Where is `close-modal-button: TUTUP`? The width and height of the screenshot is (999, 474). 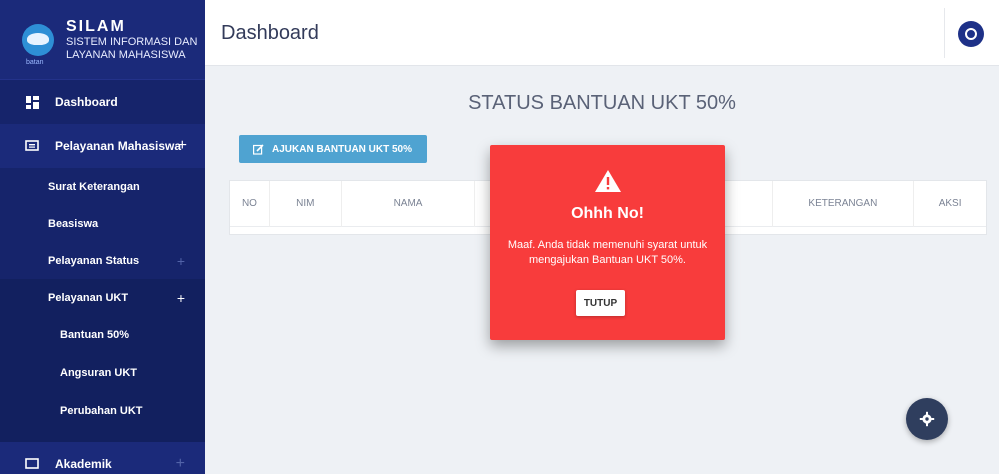 close-modal-button: TUTUP is located at coordinates (600, 303).